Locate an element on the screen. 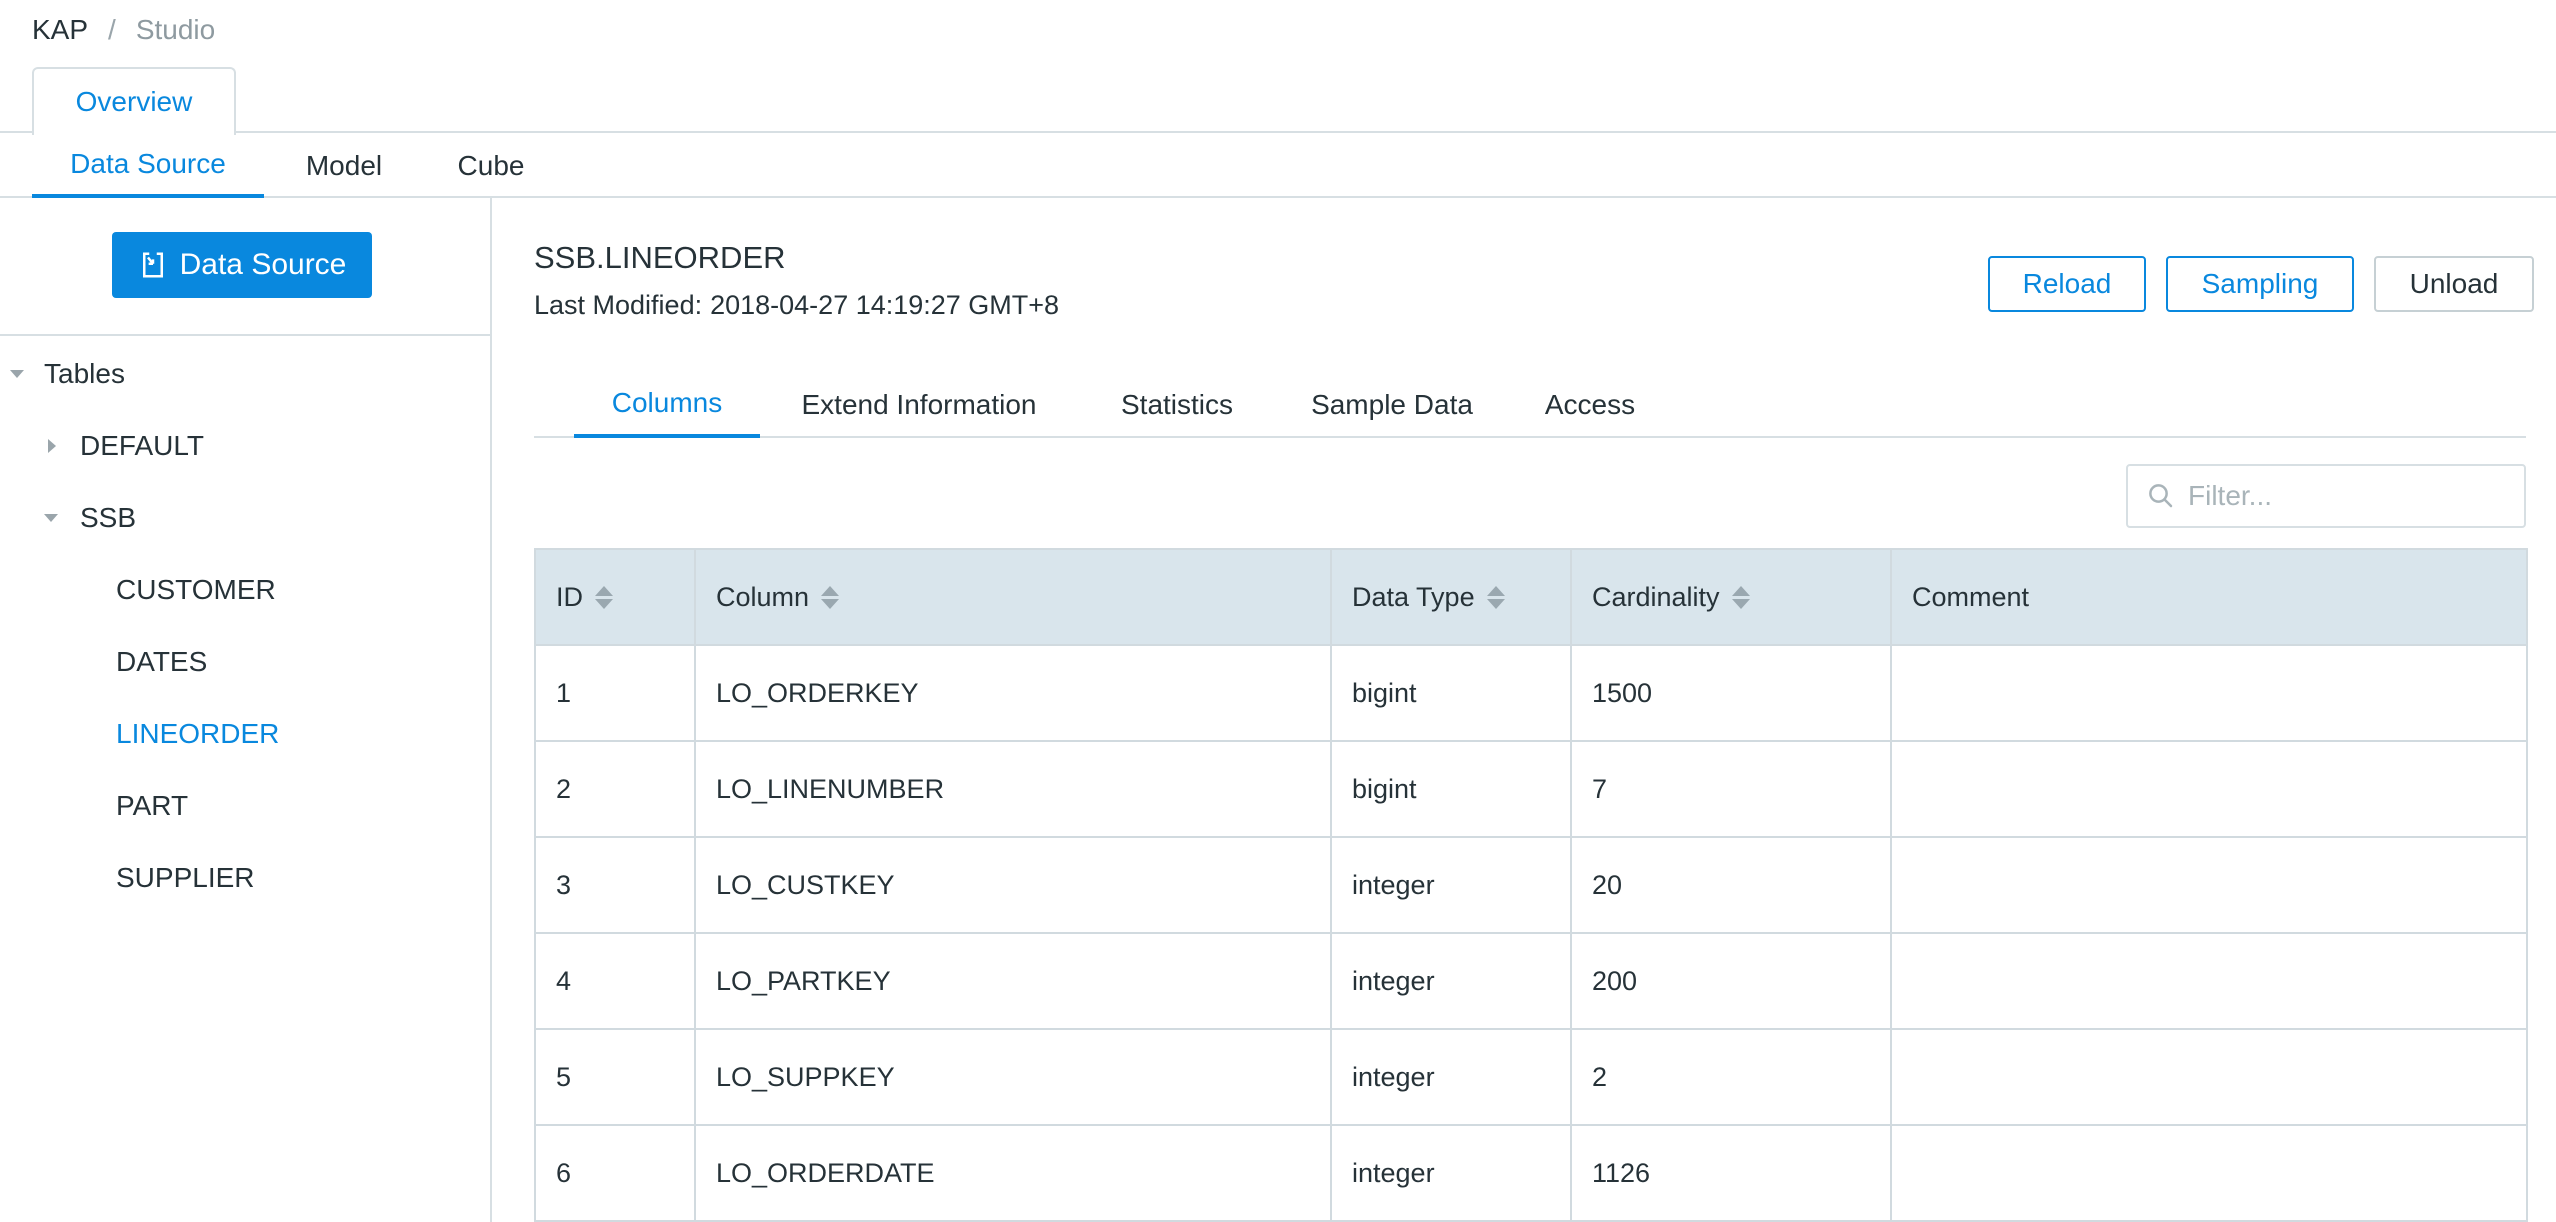 Image resolution: width=2556 pixels, height=1222 pixels. breadcrumb: KAP / Studio is located at coordinates (123, 30).